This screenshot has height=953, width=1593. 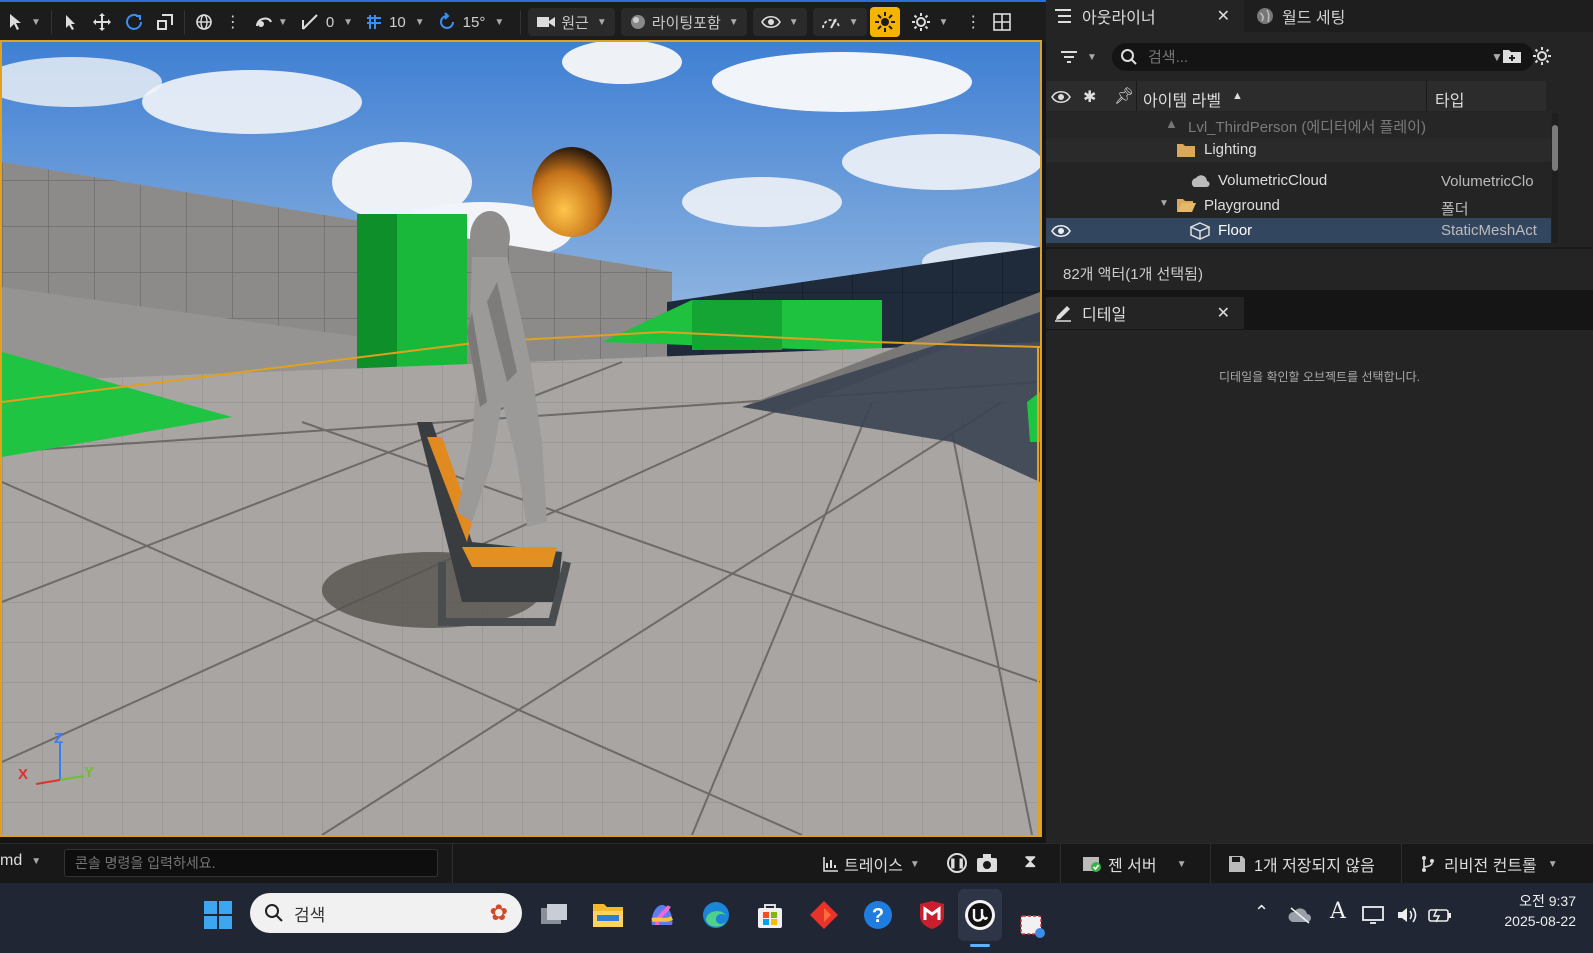 What do you see at coordinates (397, 22) in the screenshot?
I see `grid-size-value: 10` at bounding box center [397, 22].